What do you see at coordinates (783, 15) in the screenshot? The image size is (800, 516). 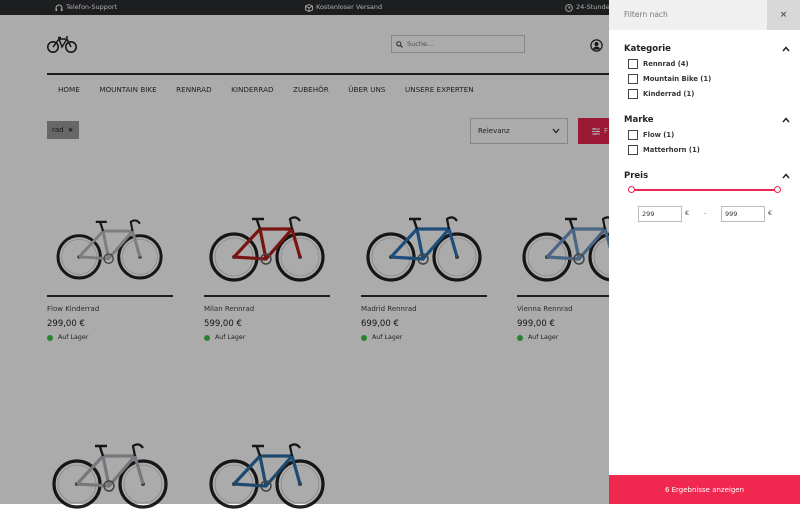 I see `close-icon: ×` at bounding box center [783, 15].